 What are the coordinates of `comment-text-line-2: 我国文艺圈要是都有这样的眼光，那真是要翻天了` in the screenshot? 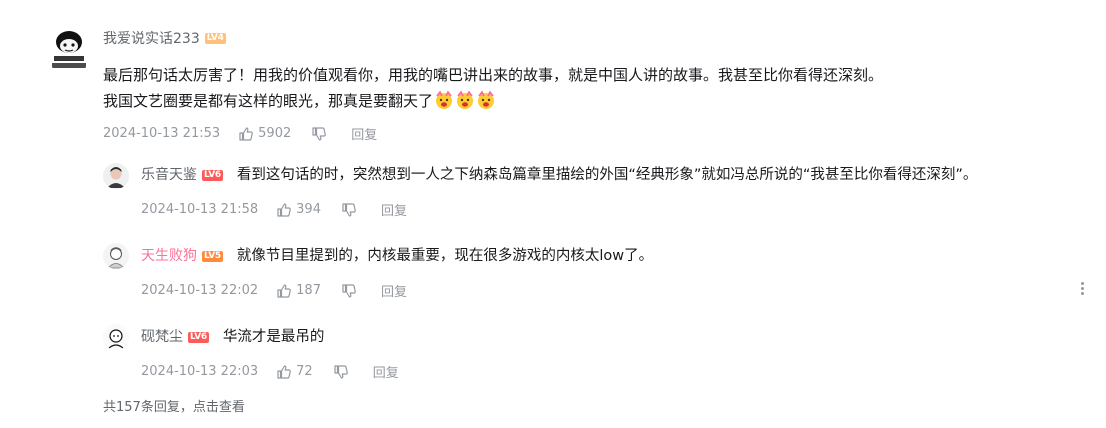 It's located at (593, 101).